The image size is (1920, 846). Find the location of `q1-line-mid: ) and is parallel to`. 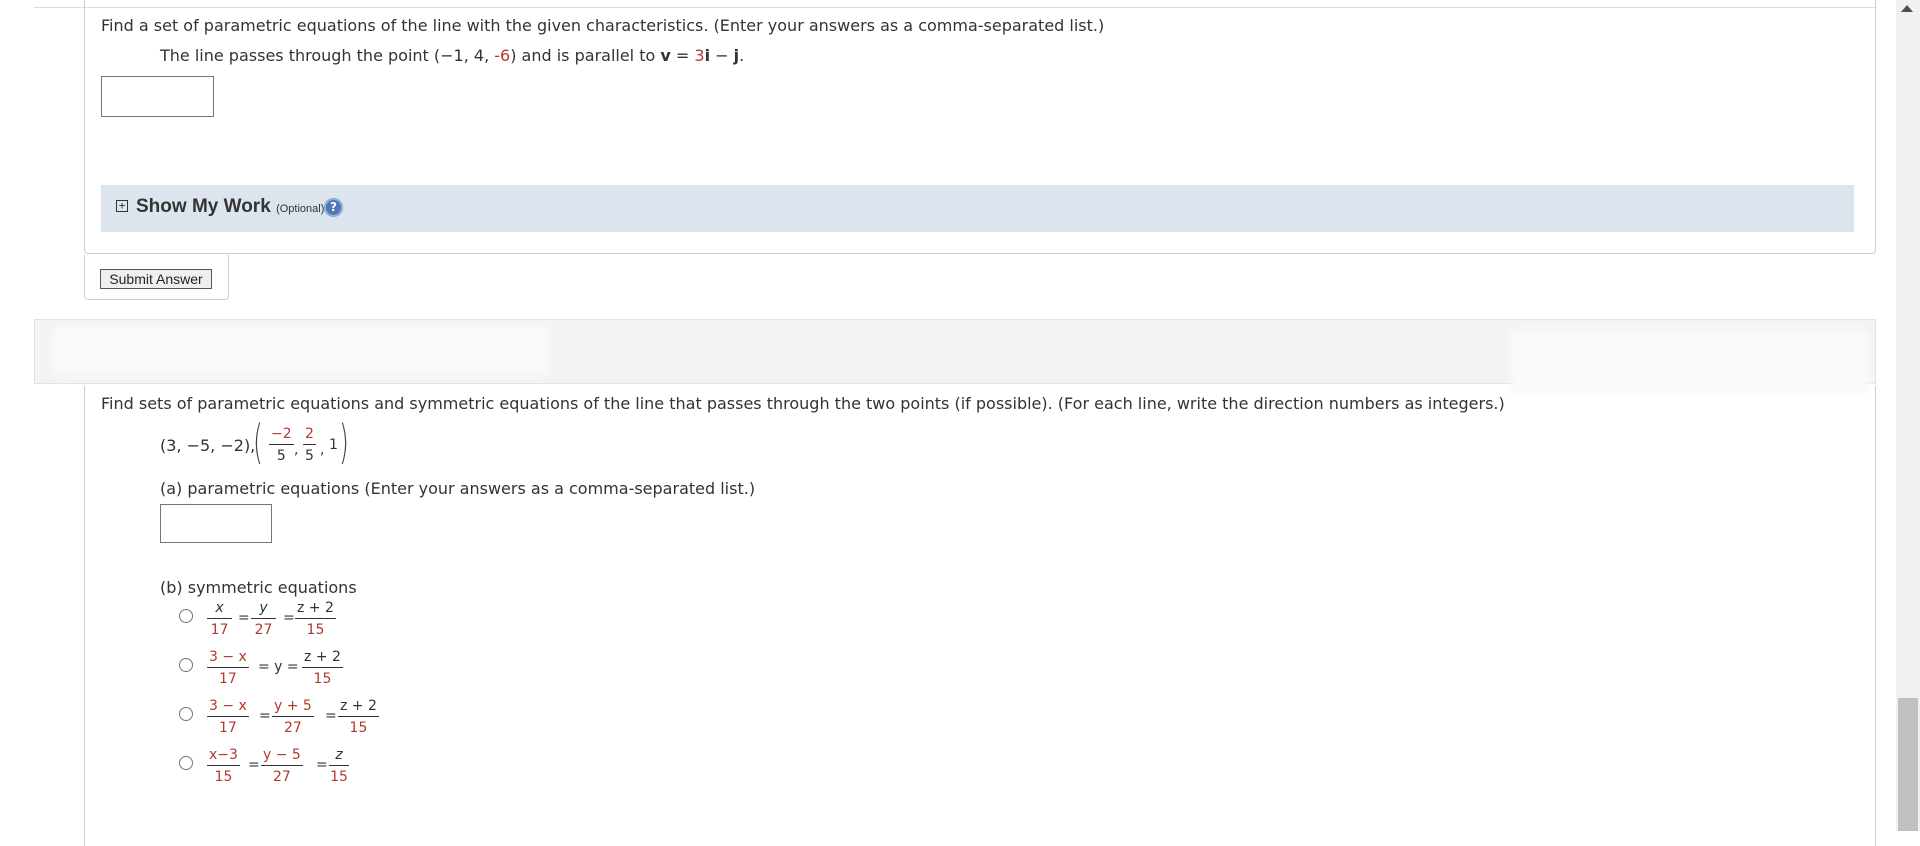

q1-line-mid: ) and is parallel to is located at coordinates (585, 55).